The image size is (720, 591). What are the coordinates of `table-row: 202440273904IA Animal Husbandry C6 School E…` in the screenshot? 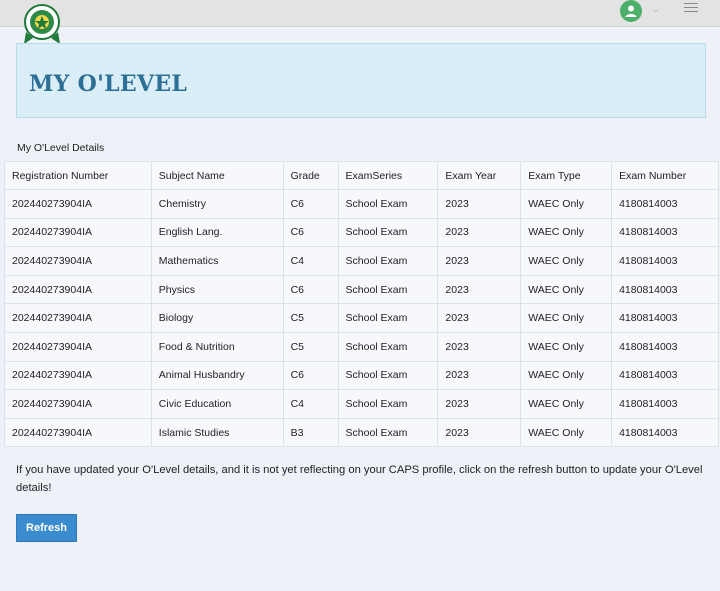 It's located at (361, 375).